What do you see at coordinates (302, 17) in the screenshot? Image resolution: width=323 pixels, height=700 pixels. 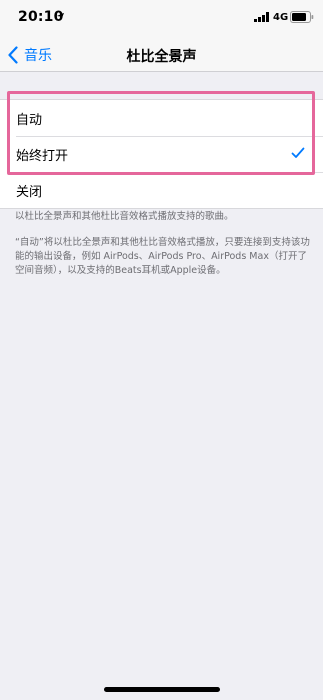 I see `battery-icon` at bounding box center [302, 17].